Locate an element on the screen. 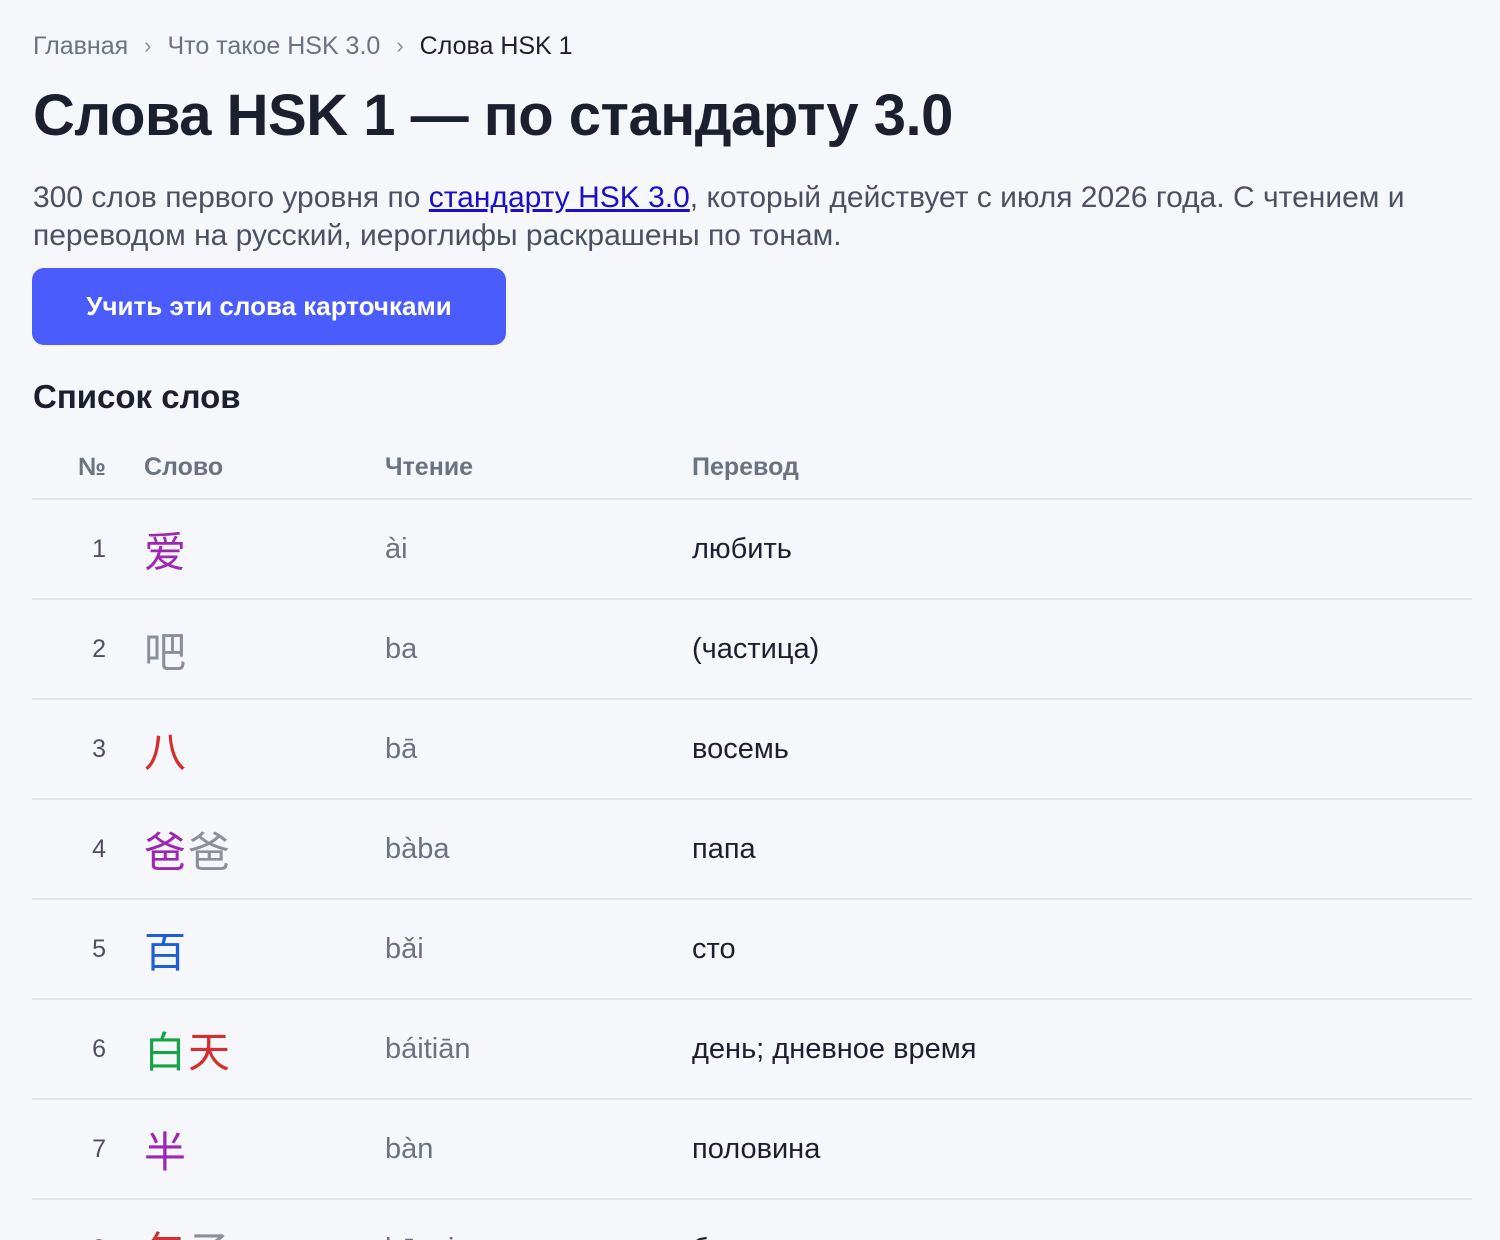 The image size is (1500, 1240). table-row: 1 爱 ài любить is located at coordinates (752, 549).